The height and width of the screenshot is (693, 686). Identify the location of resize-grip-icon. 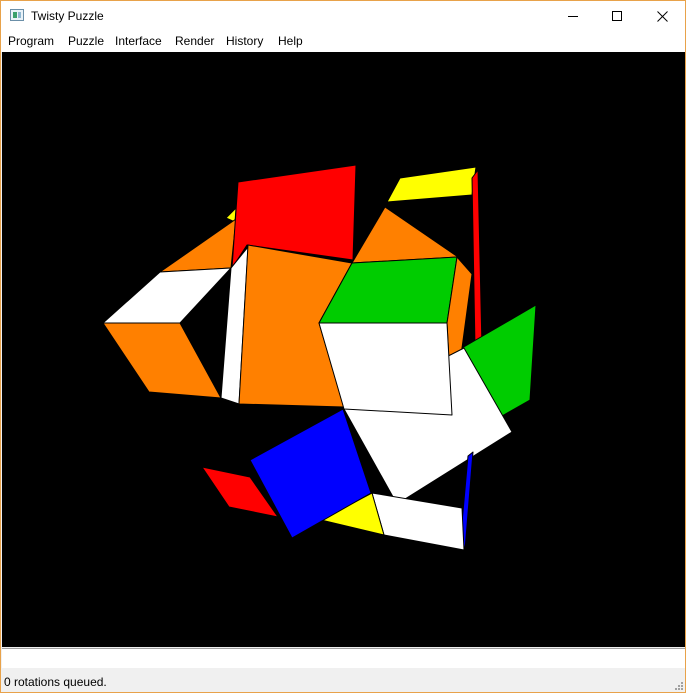
(678, 685).